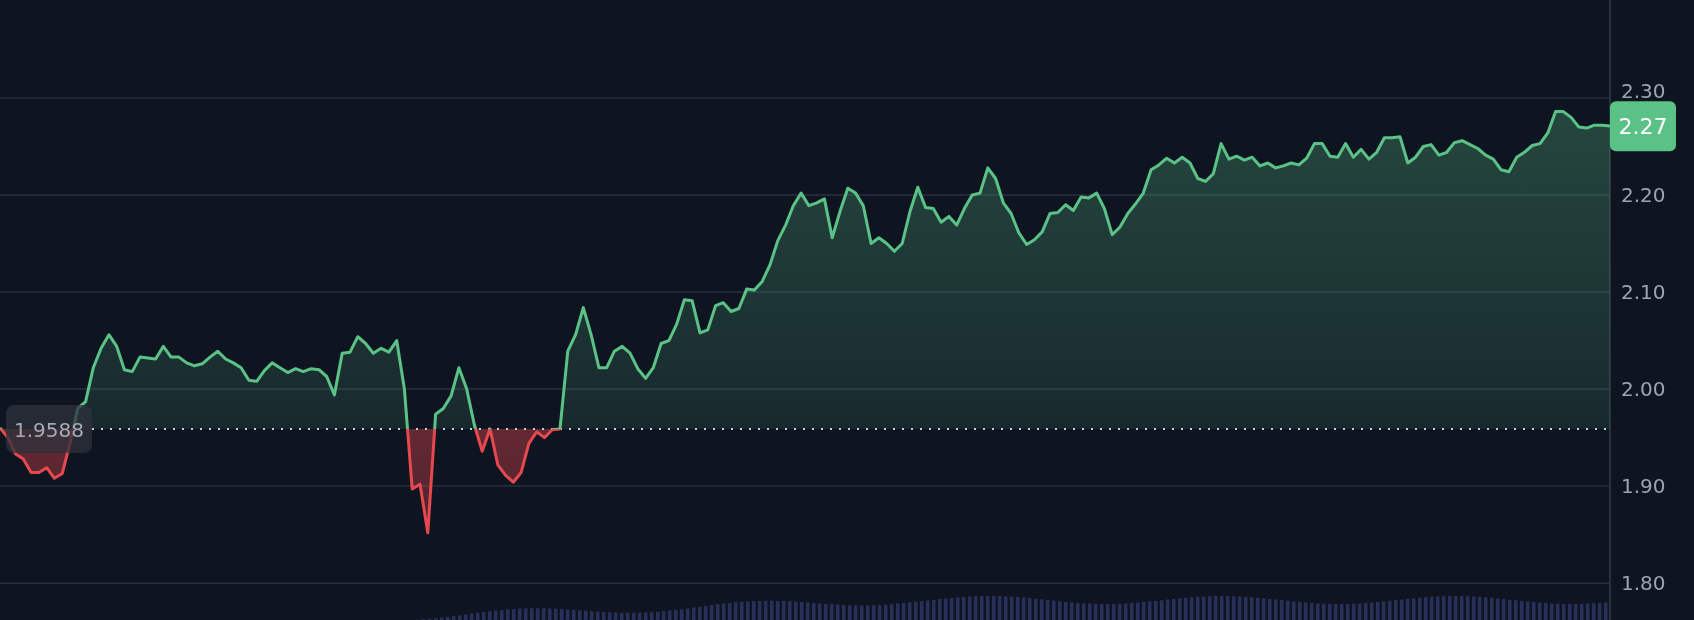  I want to click on baseline-value-label: 1.9588, so click(49, 429).